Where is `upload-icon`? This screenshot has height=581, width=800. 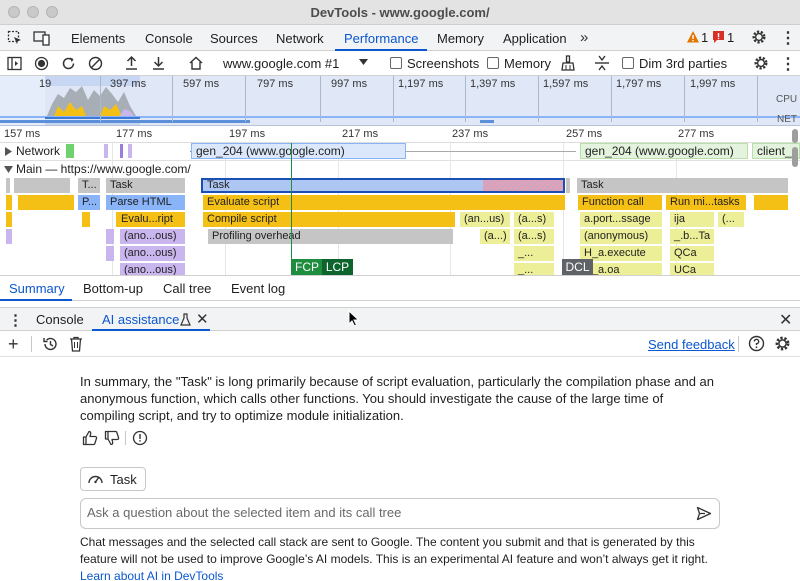
upload-icon is located at coordinates (131, 63).